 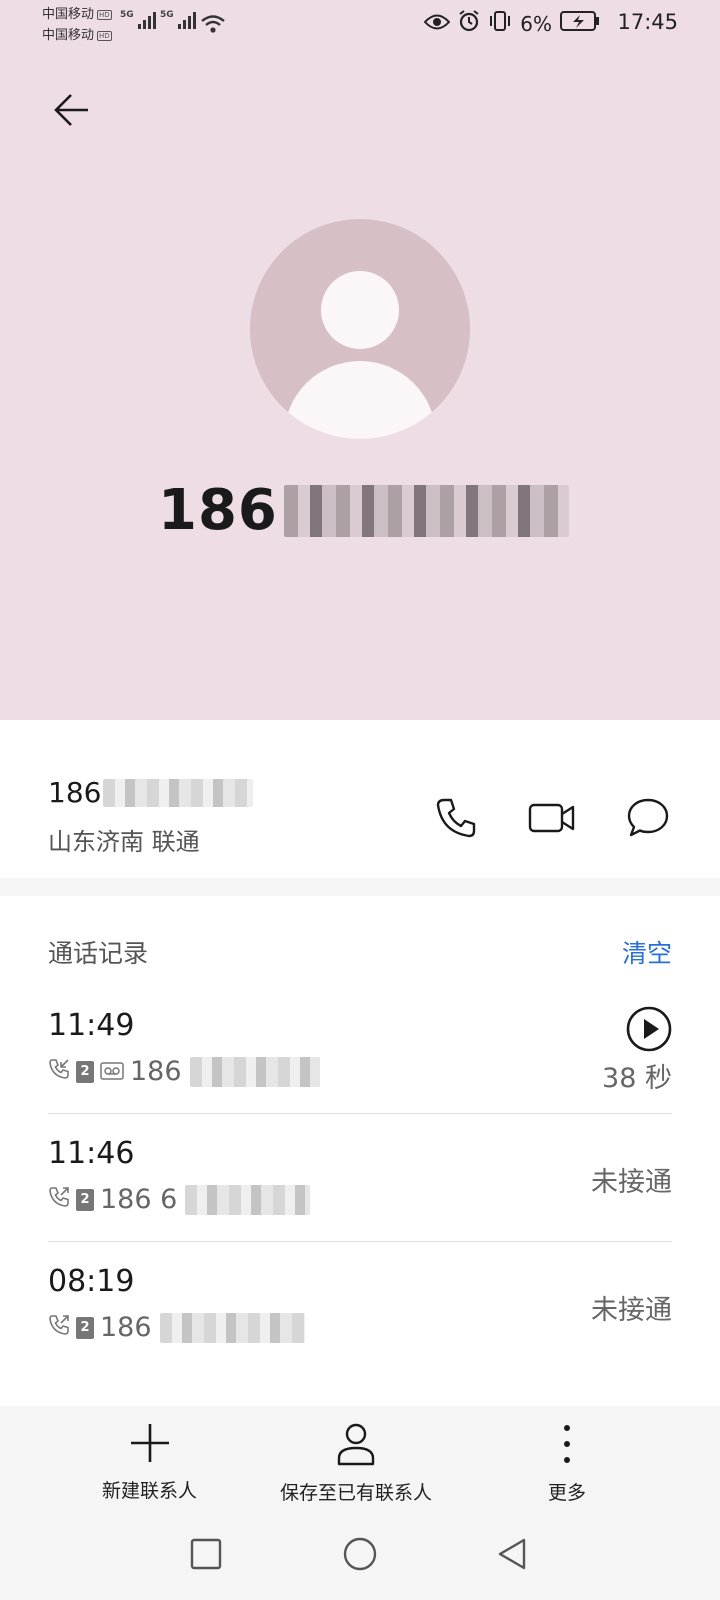 I want to click on recent-apps-button, so click(x=206, y=1556).